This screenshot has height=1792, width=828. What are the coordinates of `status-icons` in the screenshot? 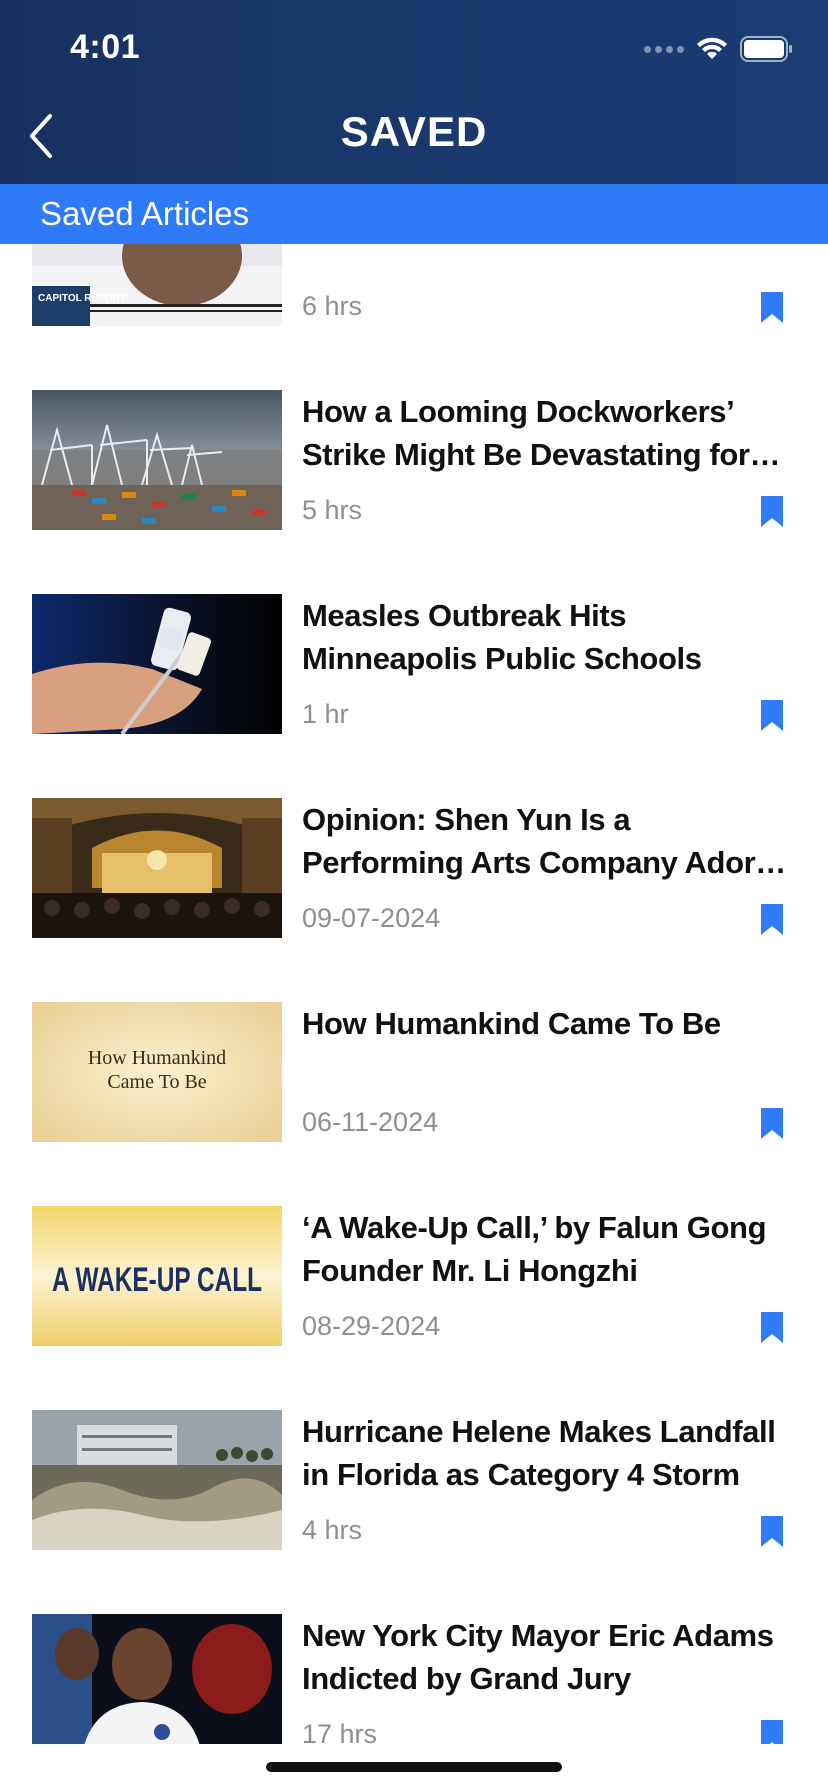 It's located at (719, 49).